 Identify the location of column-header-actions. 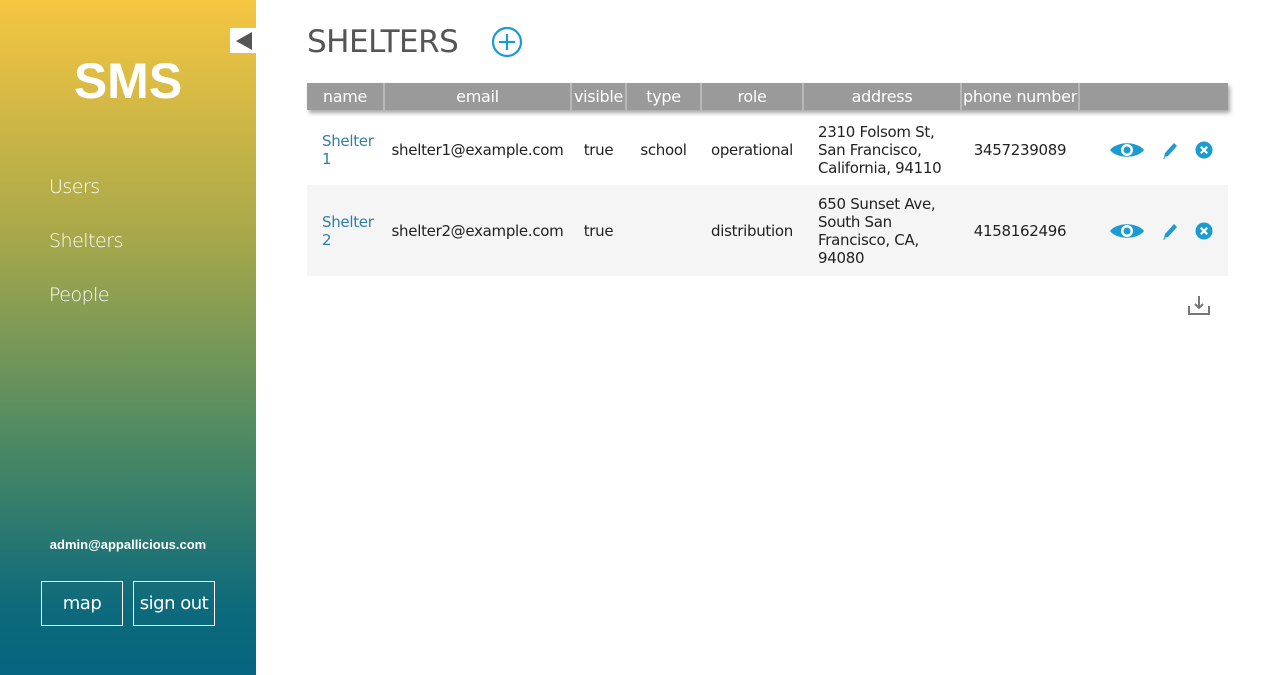
(1153, 96).